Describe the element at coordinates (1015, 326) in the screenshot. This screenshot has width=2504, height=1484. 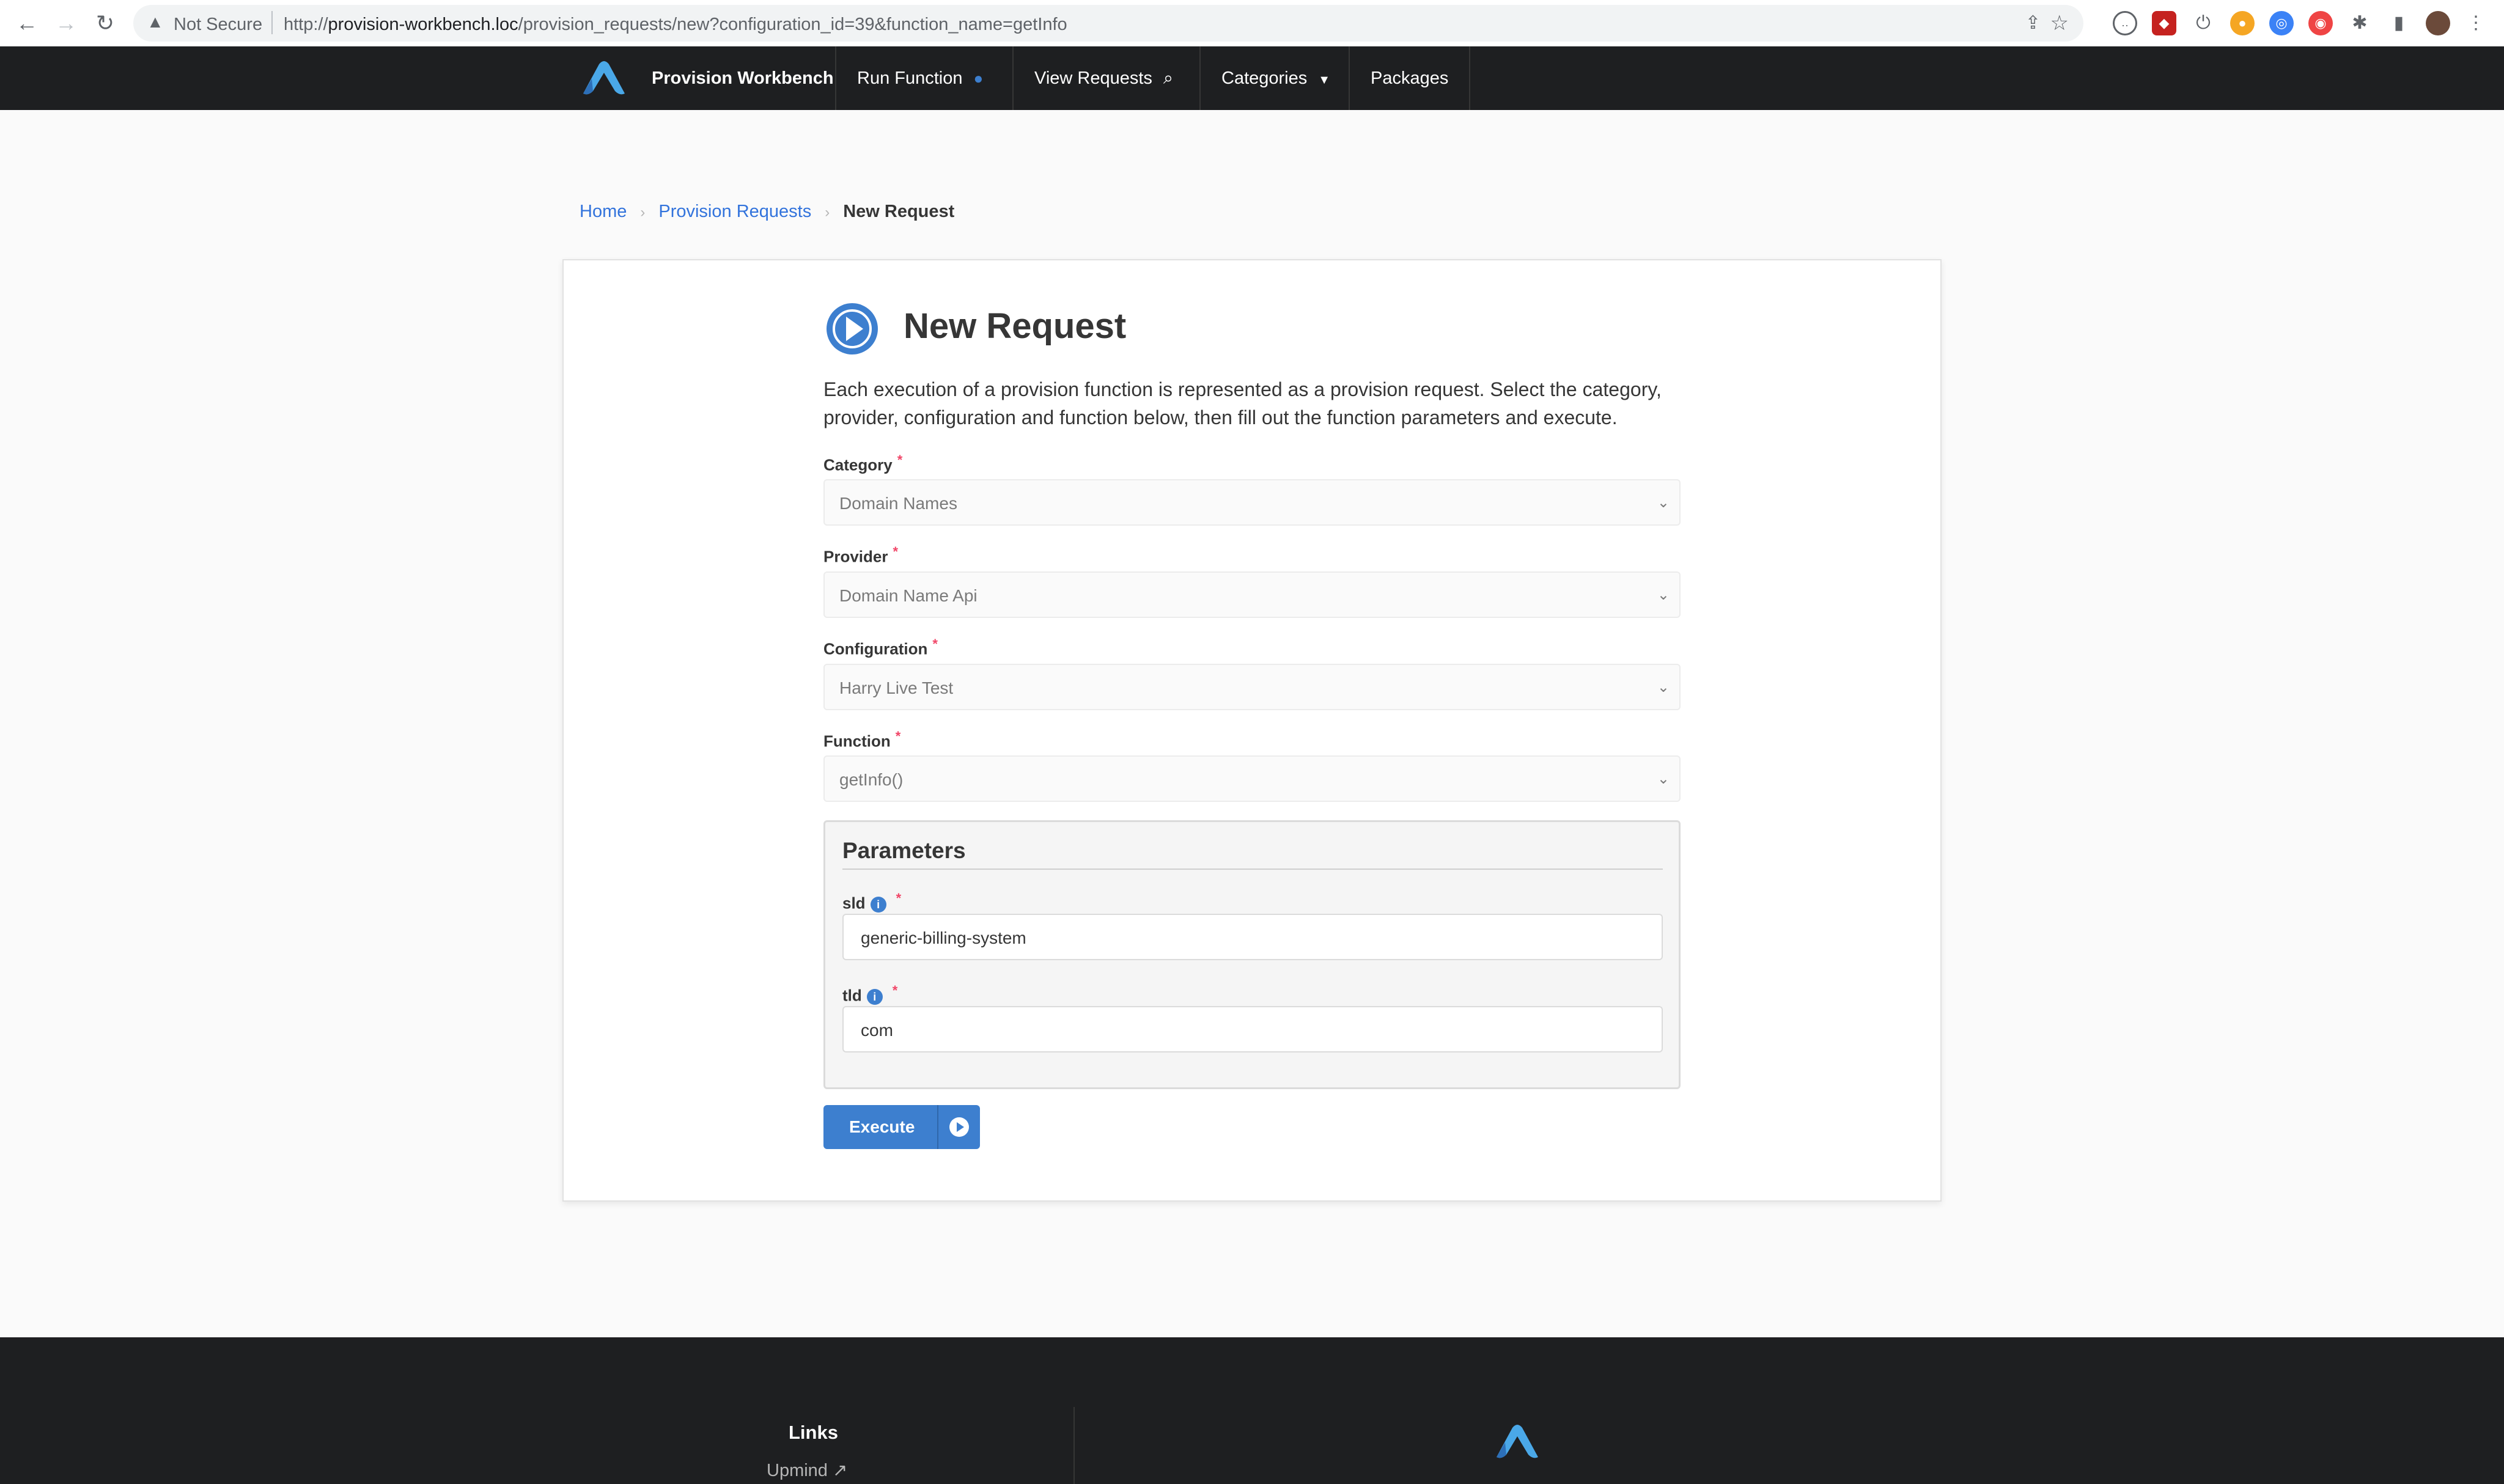
I see `page-title: New Request` at that location.